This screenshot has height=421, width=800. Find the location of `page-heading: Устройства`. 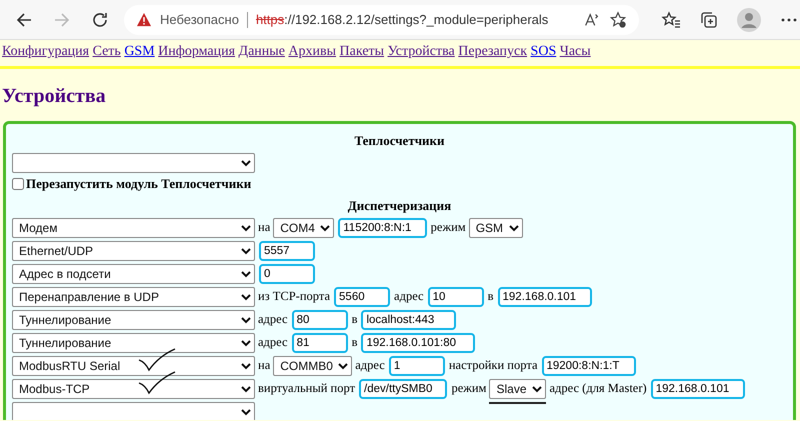

page-heading: Устройства is located at coordinates (54, 96).